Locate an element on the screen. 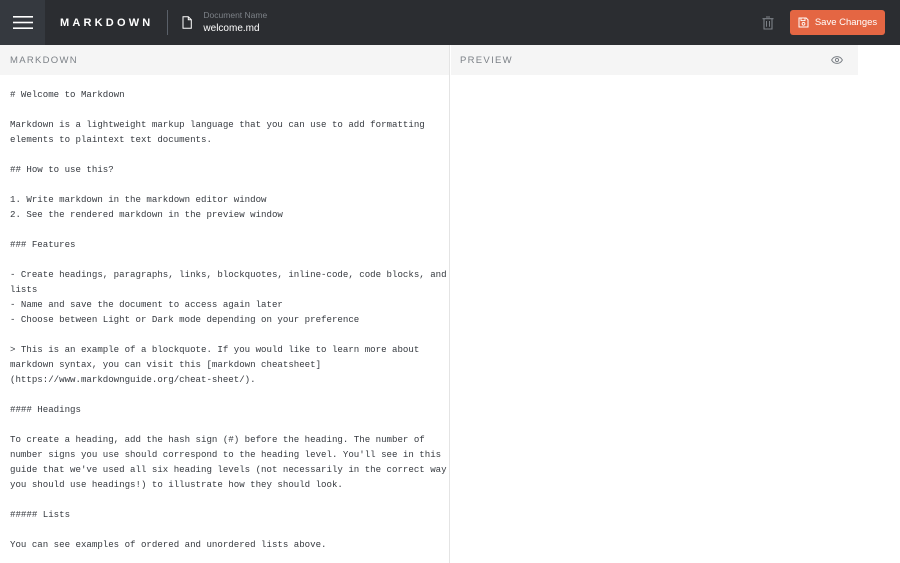  save-icon is located at coordinates (803, 22).